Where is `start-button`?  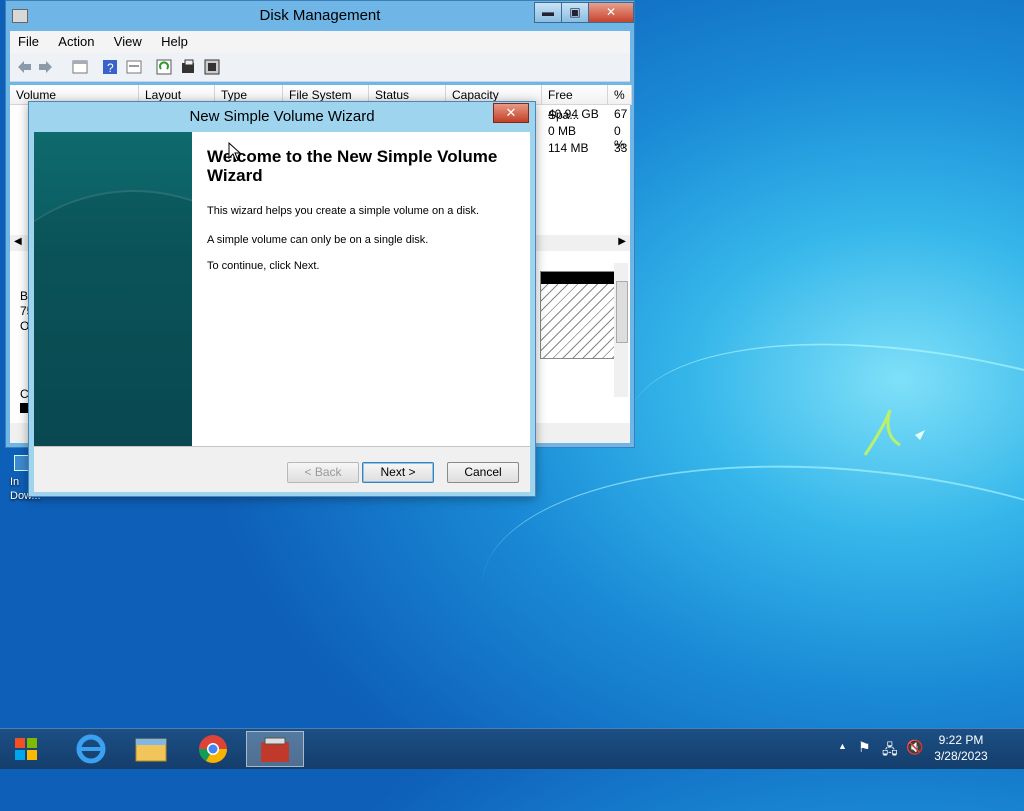 start-button is located at coordinates (27, 749).